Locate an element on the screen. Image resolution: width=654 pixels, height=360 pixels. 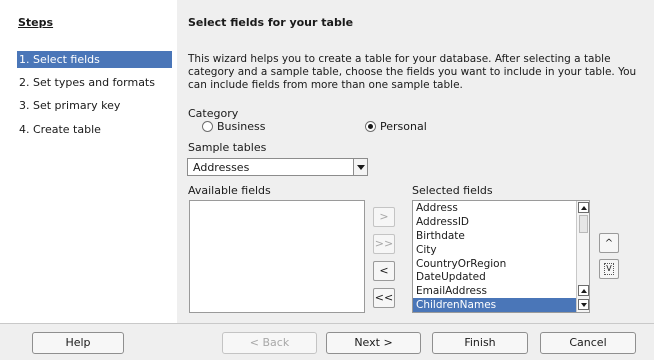
available-fields-list is located at coordinates (277, 256).